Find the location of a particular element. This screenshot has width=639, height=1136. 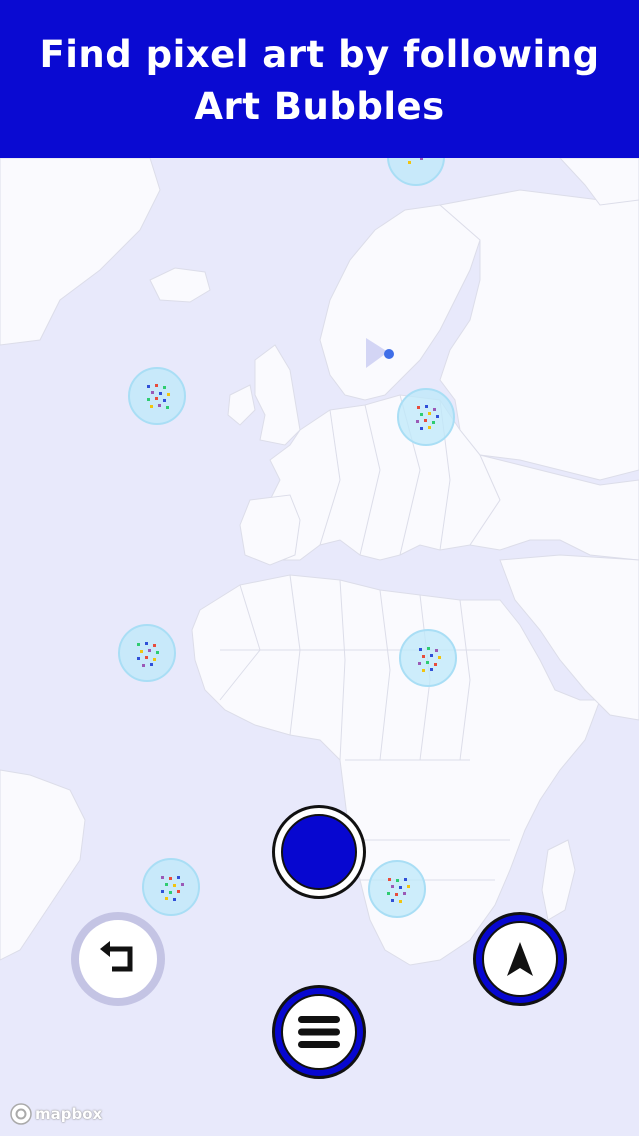

mapbox-attribution: mapbox is located at coordinates (56, 1114).